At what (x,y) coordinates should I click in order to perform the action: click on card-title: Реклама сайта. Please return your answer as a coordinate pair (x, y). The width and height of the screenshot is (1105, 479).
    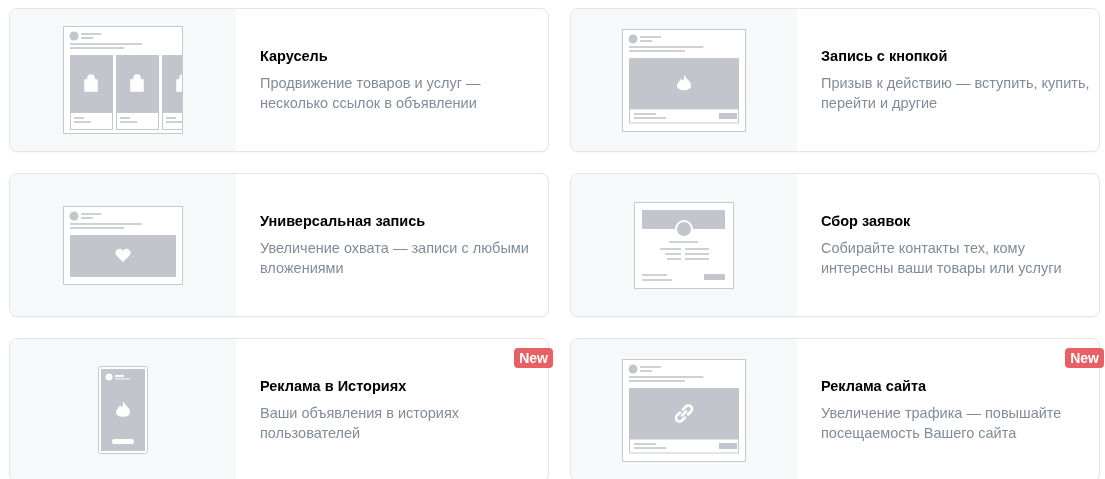
    Looking at the image, I should click on (874, 385).